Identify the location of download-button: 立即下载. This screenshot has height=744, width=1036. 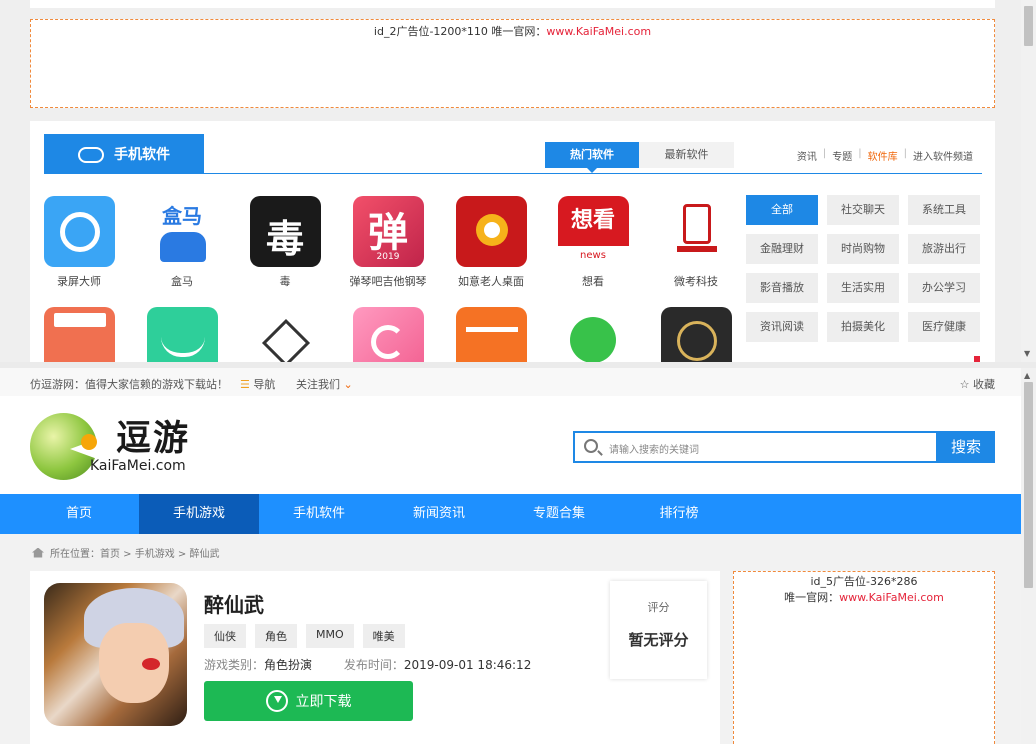
(308, 701).